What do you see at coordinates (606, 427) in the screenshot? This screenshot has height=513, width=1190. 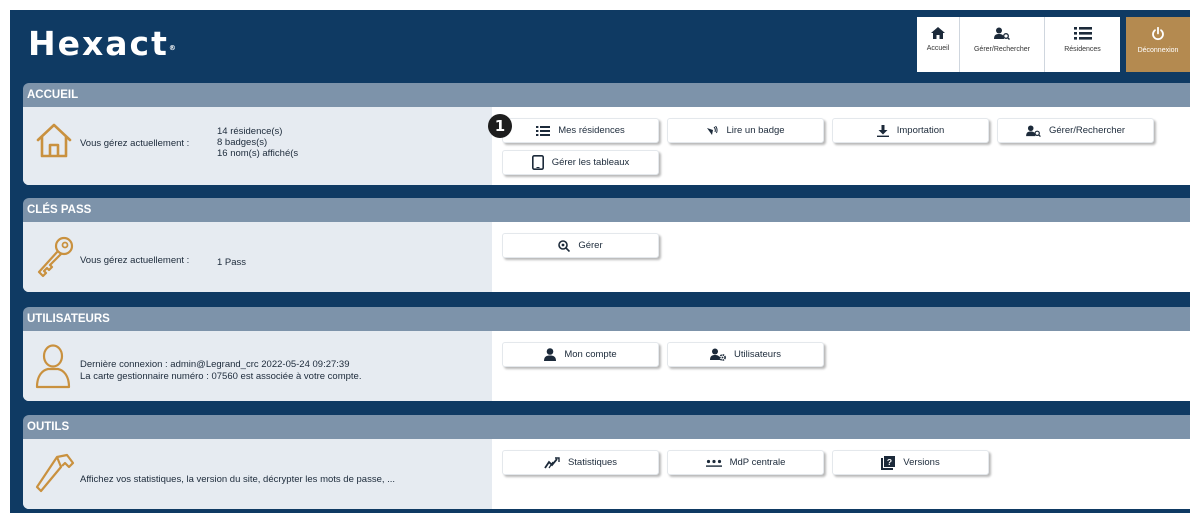 I see `section-outils-title: OUTILS` at bounding box center [606, 427].